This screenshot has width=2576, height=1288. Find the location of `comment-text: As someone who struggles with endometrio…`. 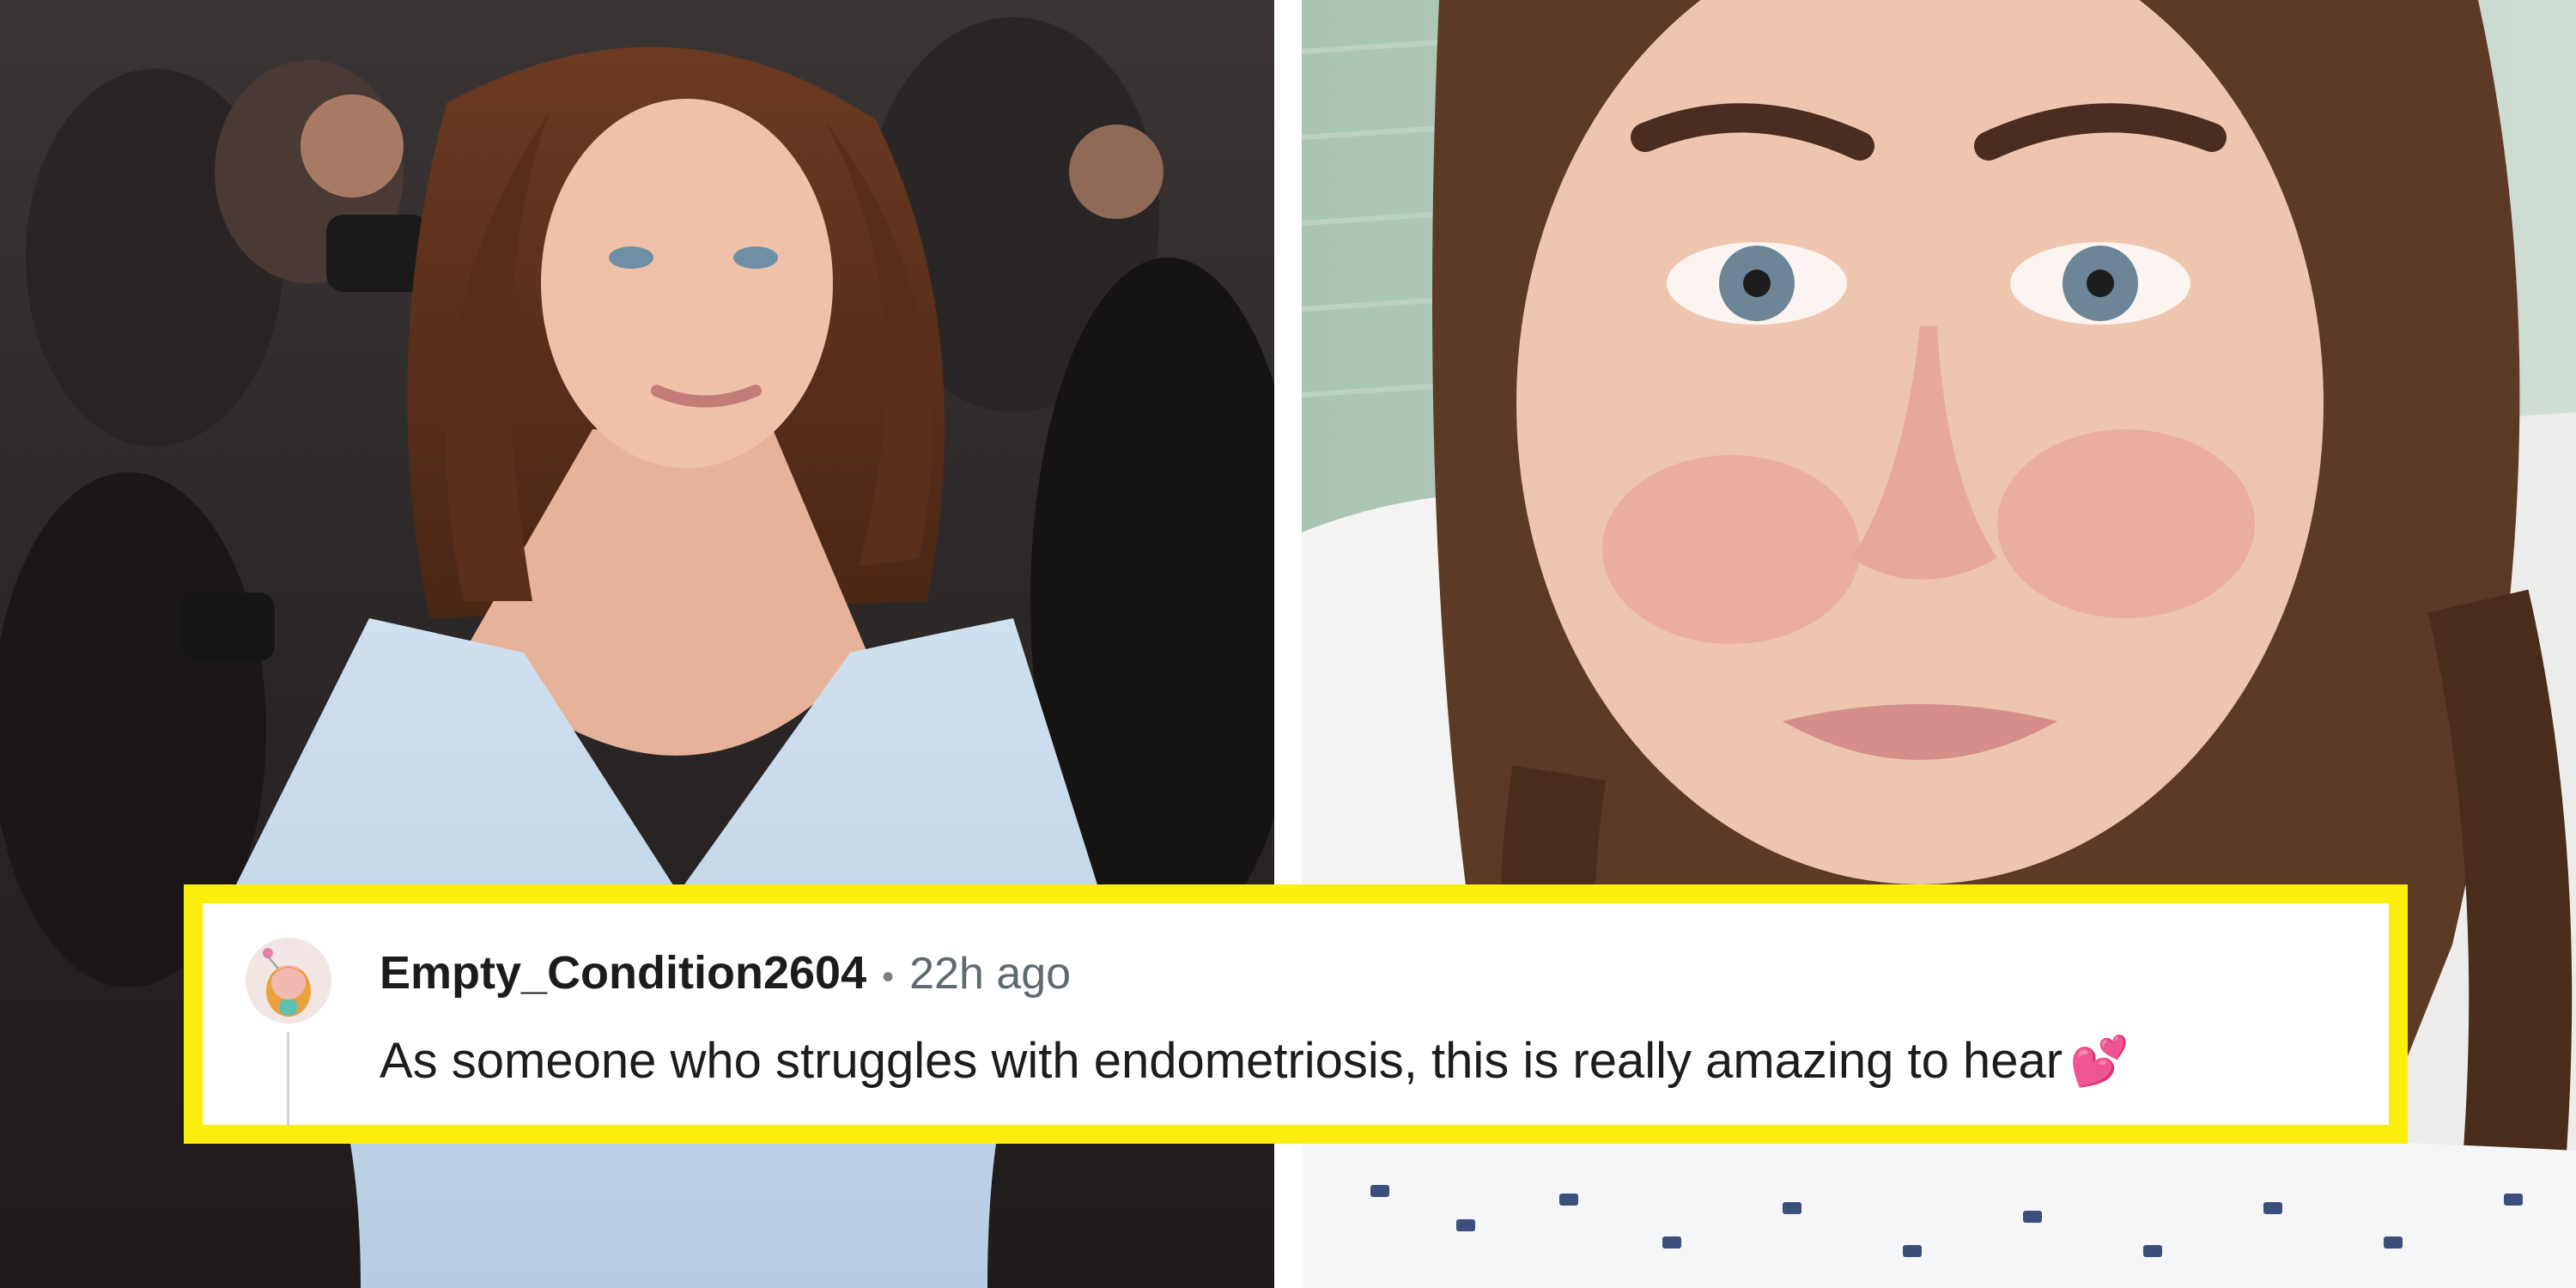

comment-text: As someone who struggles with endometrio… is located at coordinates (1221, 1061).